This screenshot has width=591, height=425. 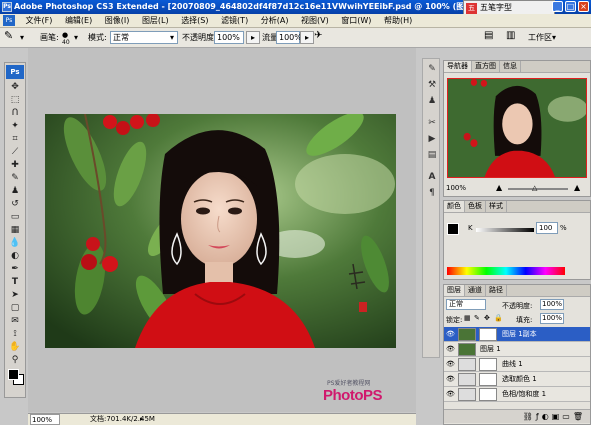 What do you see at coordinates (15, 269) in the screenshot?
I see `pen-tool-icon: ✒` at bounding box center [15, 269].